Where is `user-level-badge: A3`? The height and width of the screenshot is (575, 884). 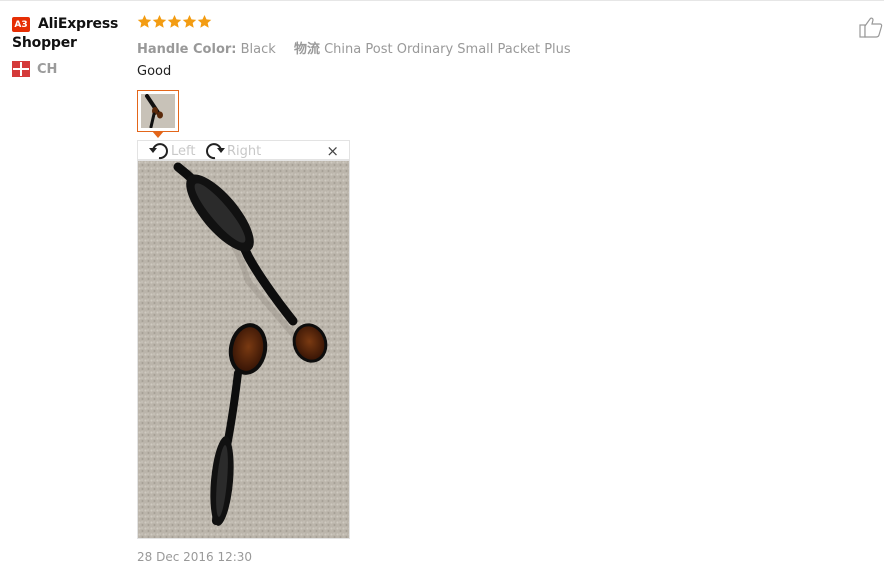 user-level-badge: A3 is located at coordinates (21, 24).